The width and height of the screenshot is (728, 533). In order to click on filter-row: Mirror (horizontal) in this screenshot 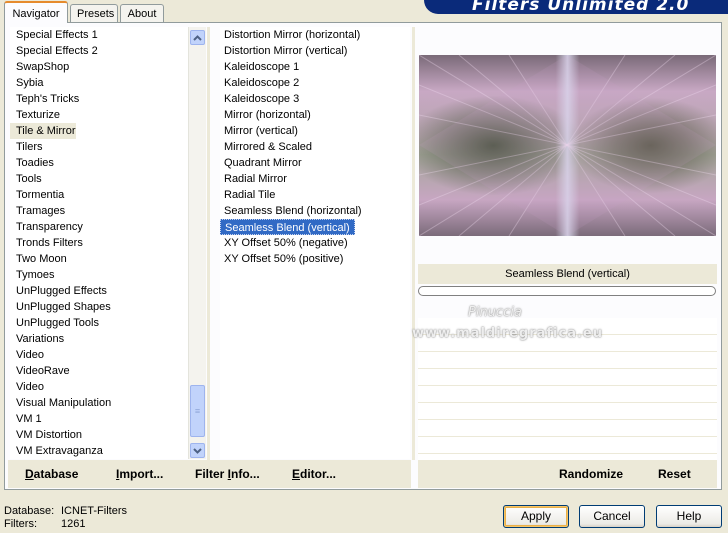, I will do `click(315, 115)`.